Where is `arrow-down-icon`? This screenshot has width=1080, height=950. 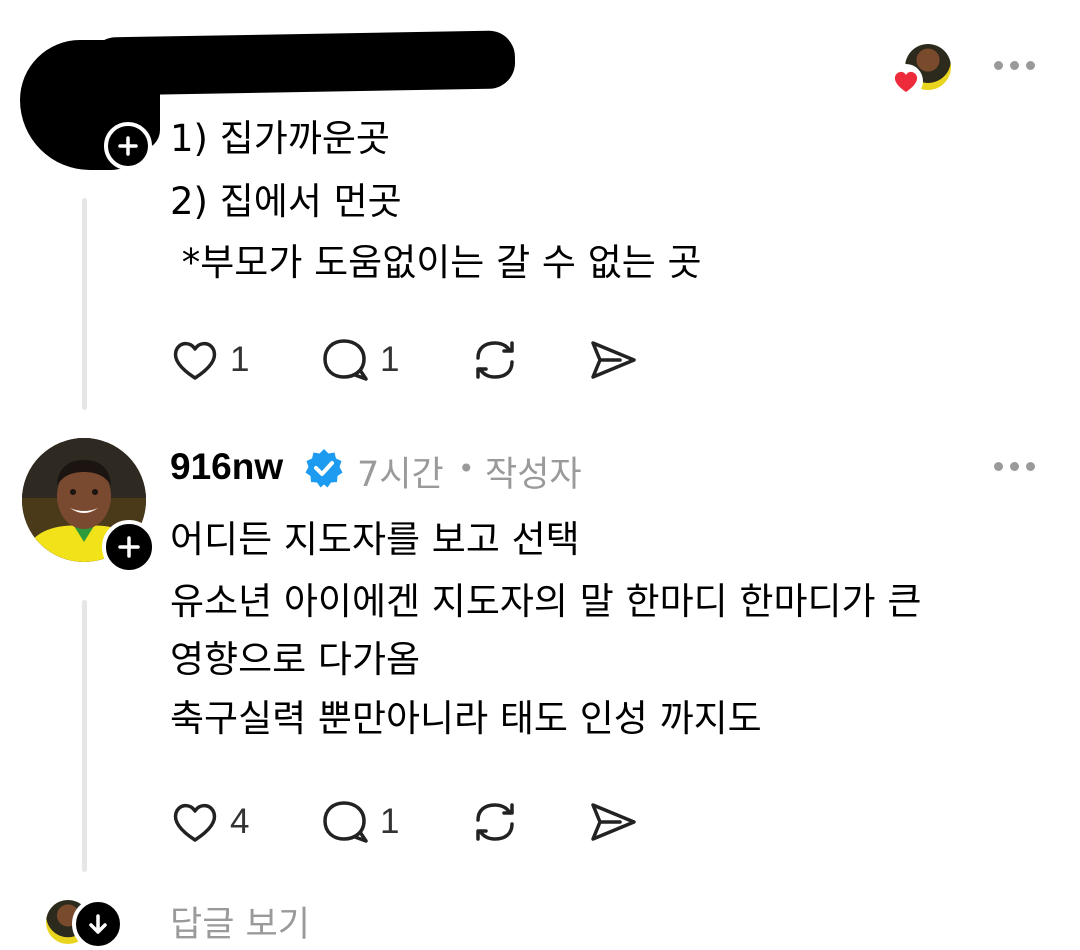
arrow-down-icon is located at coordinates (98, 924).